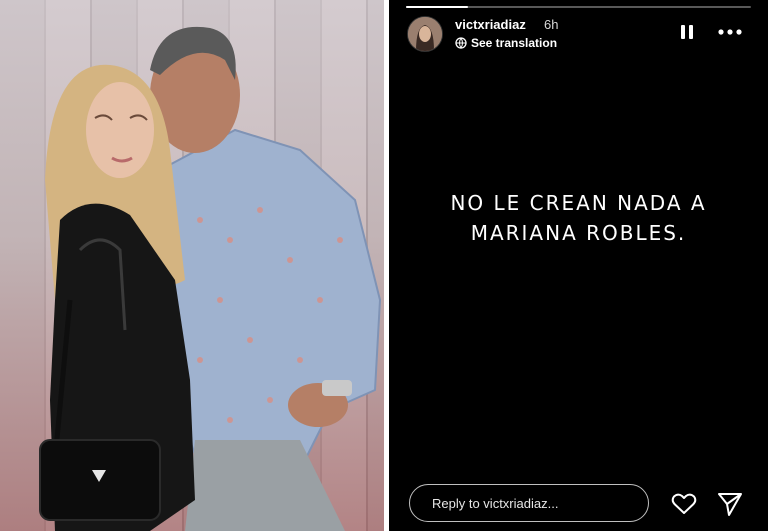 The width and height of the screenshot is (768, 531). Describe the element at coordinates (730, 32) in the screenshot. I see `more-icon` at that location.